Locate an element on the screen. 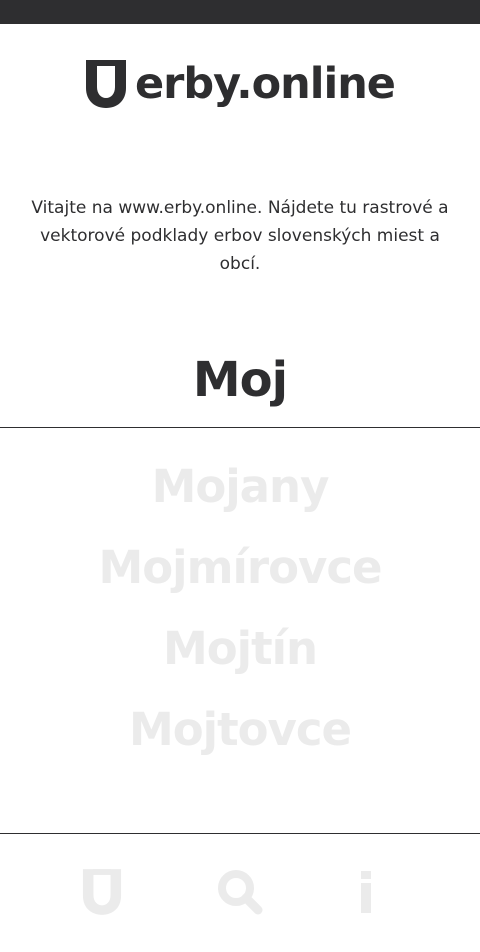 The width and height of the screenshot is (480, 952). result-item-mojtovce: Mojtovce is located at coordinates (240, 729).